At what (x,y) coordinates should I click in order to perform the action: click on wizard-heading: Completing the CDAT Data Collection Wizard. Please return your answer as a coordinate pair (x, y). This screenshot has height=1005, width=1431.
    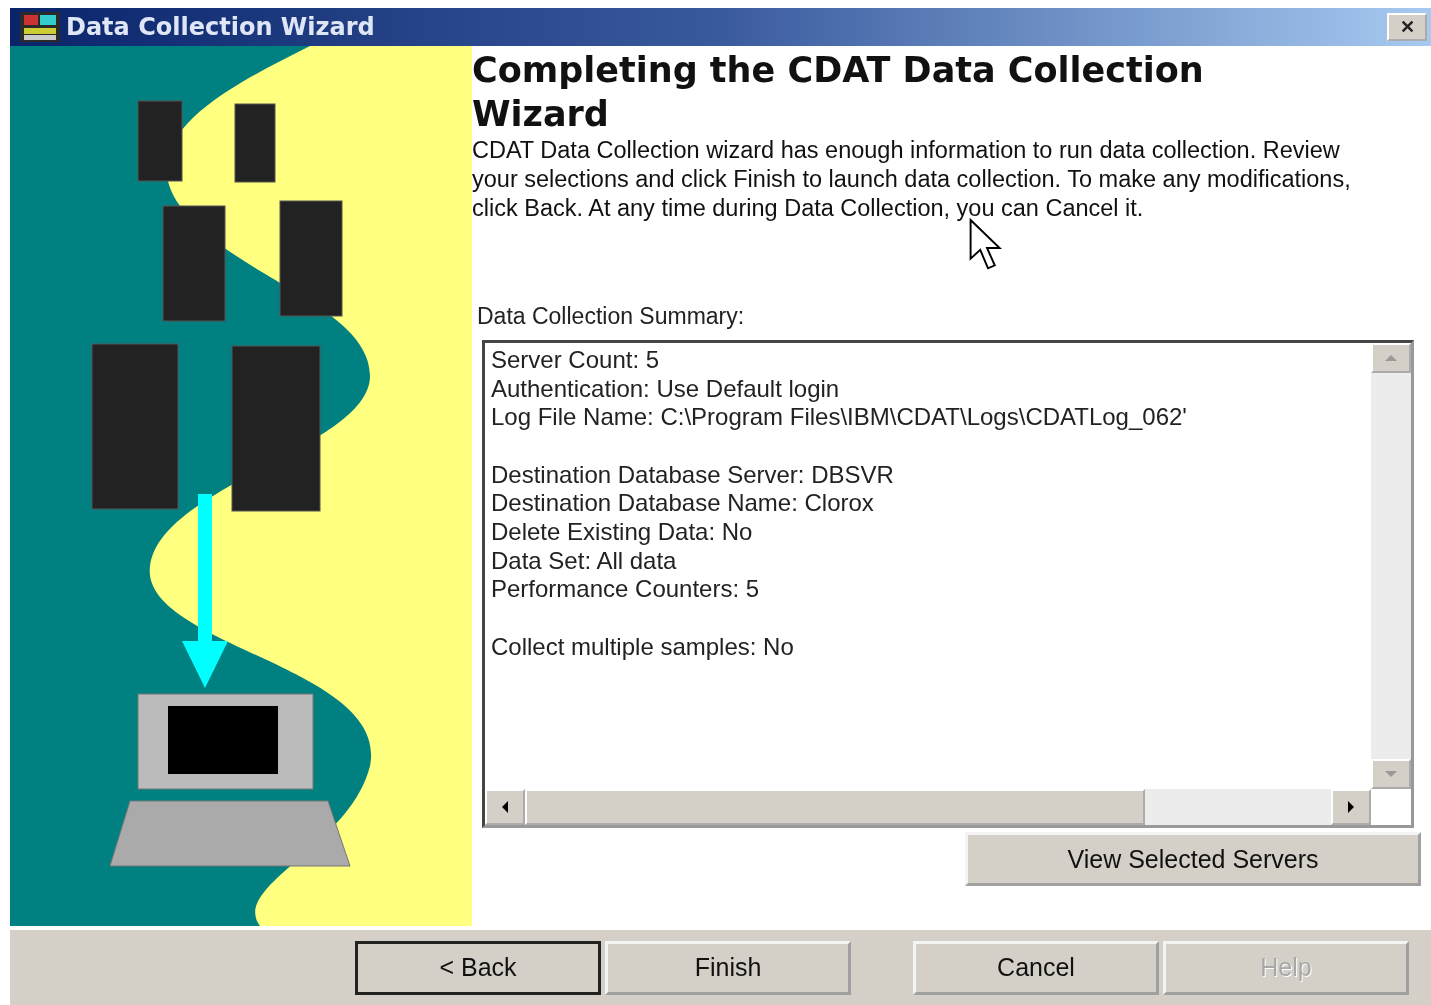
    Looking at the image, I should click on (838, 92).